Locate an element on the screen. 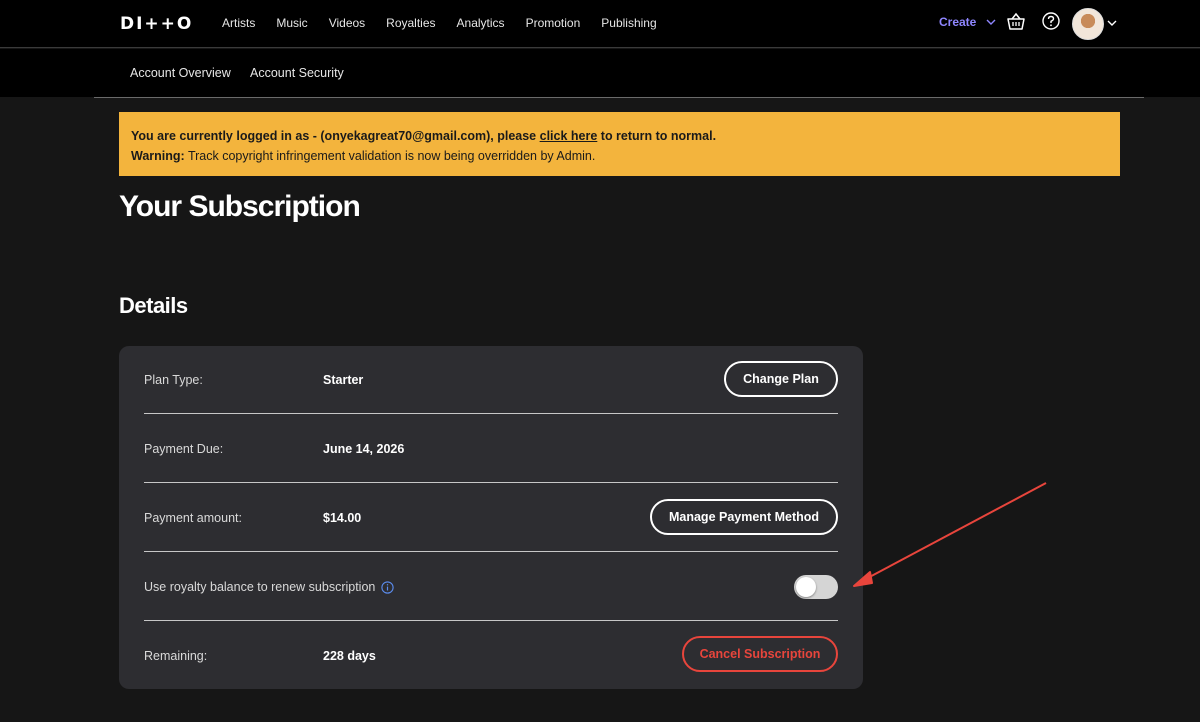 This screenshot has height=722, width=1200. payment-amount-label: Payment amount: is located at coordinates (193, 518).